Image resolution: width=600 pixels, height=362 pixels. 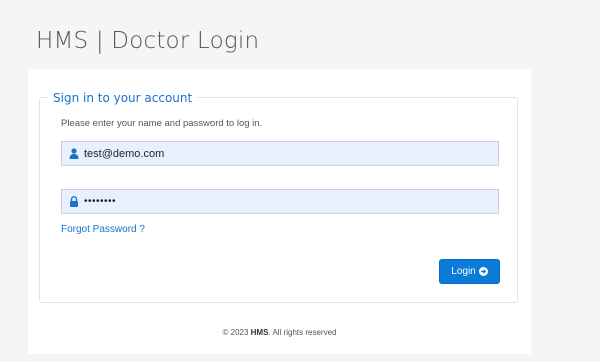 I want to click on footer-brand: HMS, so click(x=259, y=332).